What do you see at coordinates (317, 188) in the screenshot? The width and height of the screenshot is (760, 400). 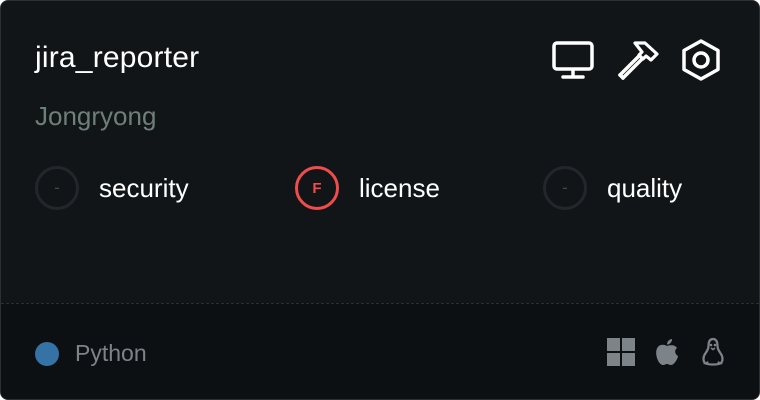 I see `license-grade-badge: F` at bounding box center [317, 188].